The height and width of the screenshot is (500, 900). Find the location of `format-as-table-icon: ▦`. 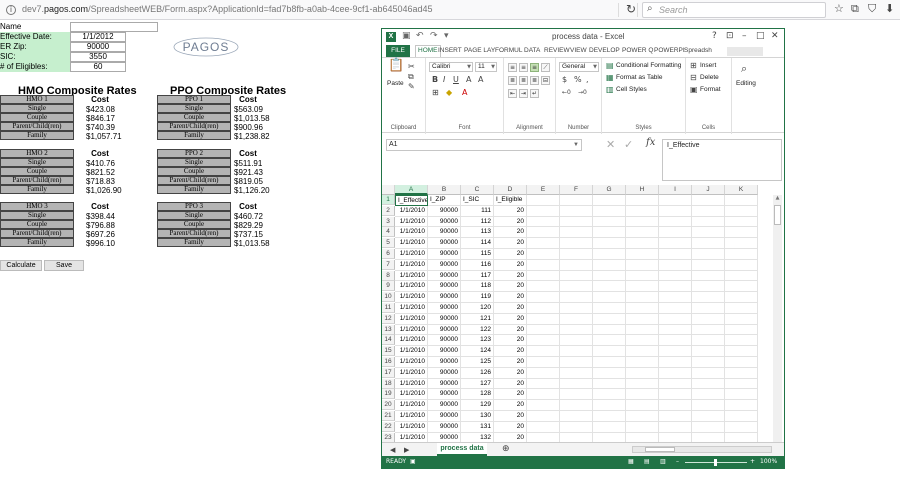

format-as-table-icon: ▦ is located at coordinates (610, 78).